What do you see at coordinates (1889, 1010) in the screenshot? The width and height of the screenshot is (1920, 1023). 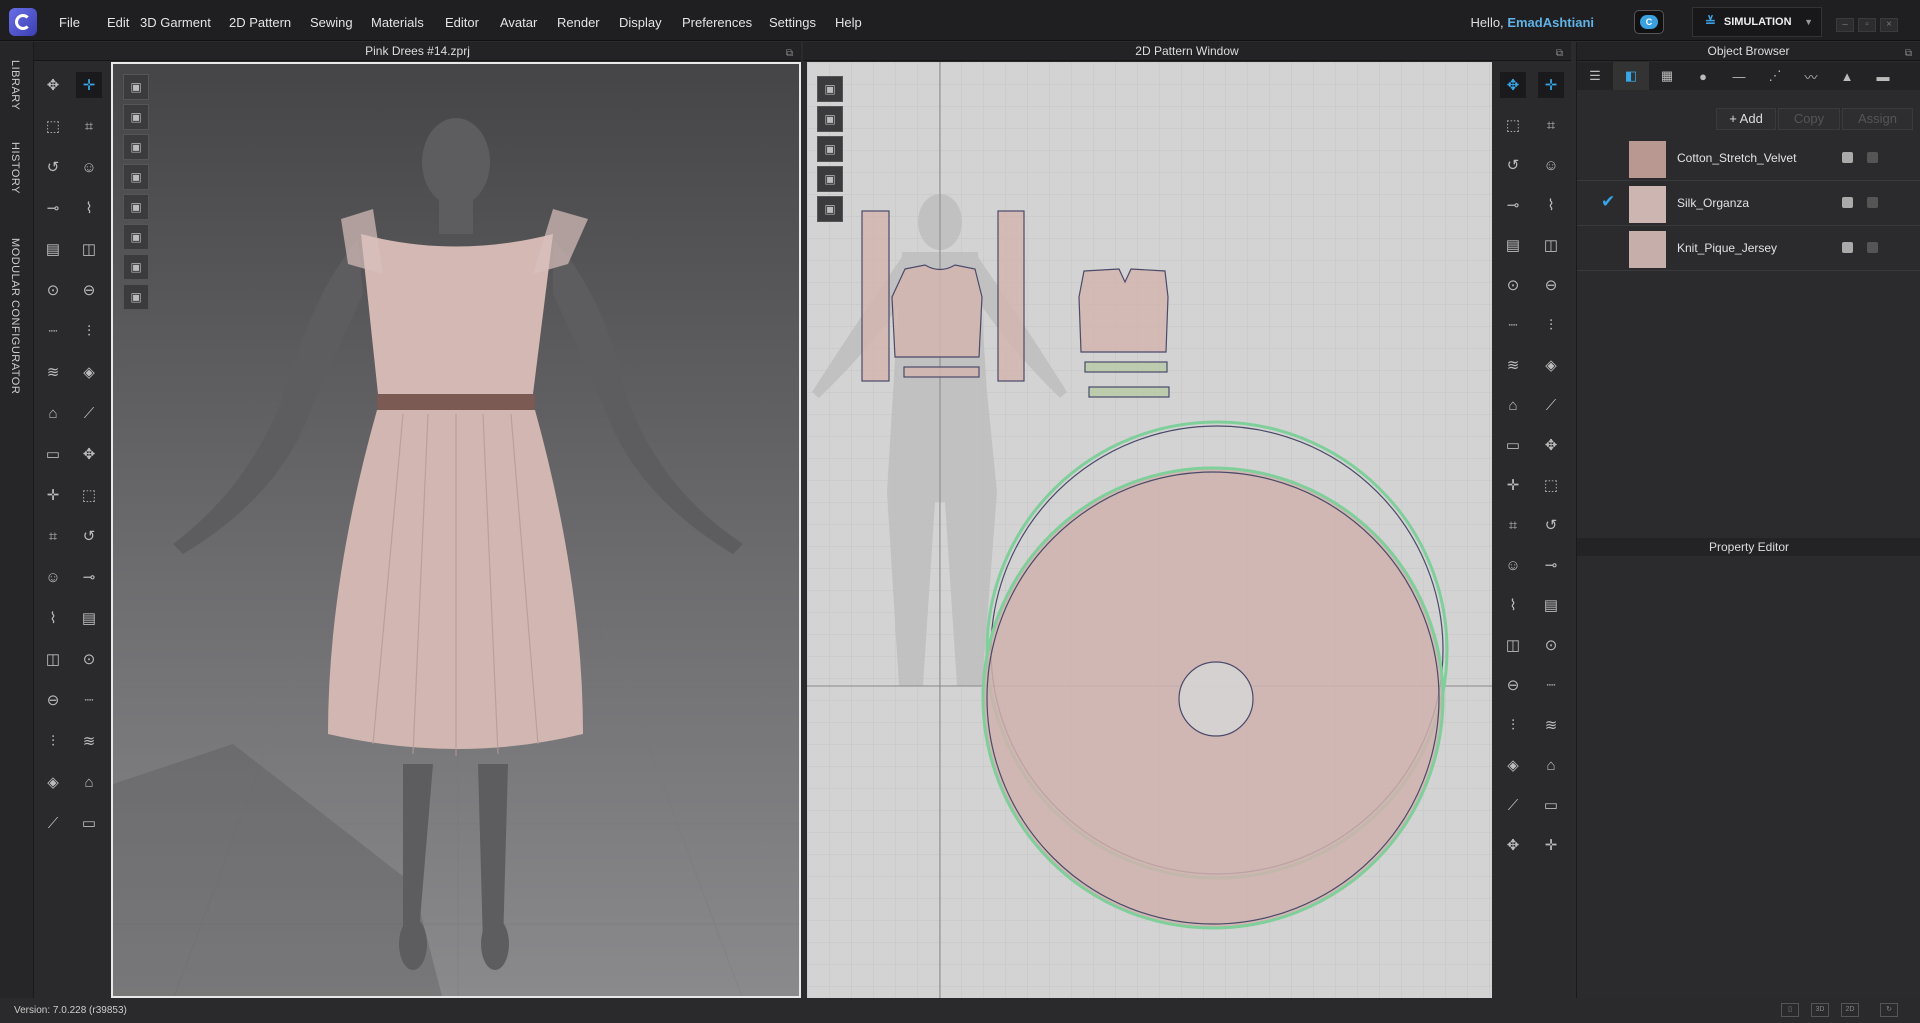 I see `refresh-button: ↻` at bounding box center [1889, 1010].